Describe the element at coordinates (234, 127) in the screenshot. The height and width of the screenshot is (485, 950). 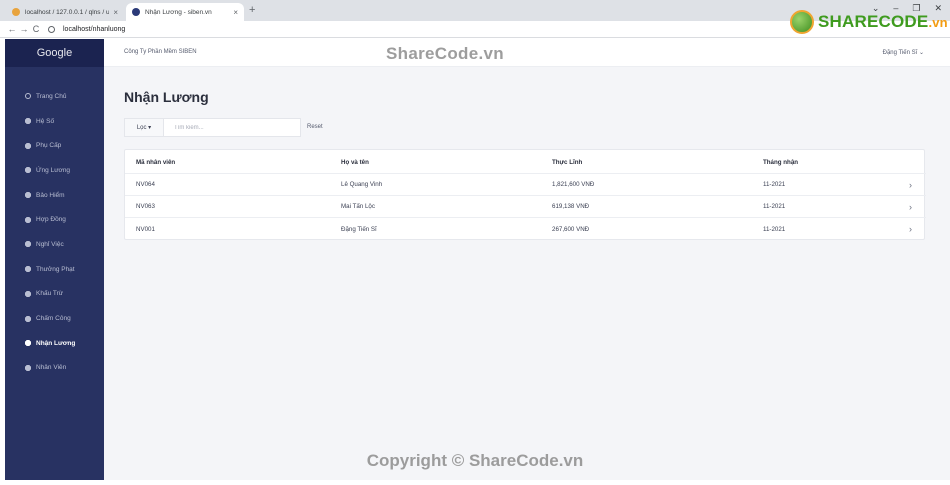
I see `search-input` at that location.